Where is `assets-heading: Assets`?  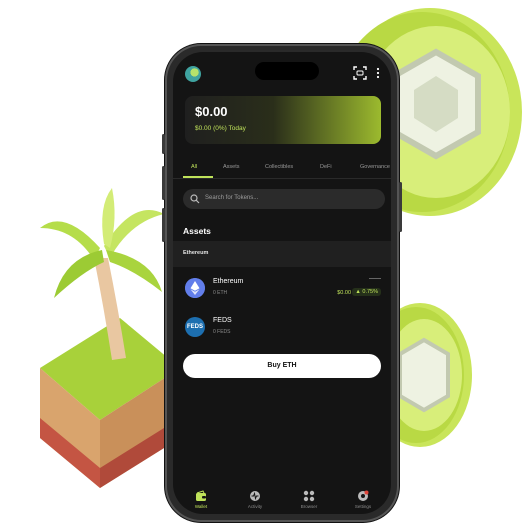 assets-heading: Assets is located at coordinates (197, 231).